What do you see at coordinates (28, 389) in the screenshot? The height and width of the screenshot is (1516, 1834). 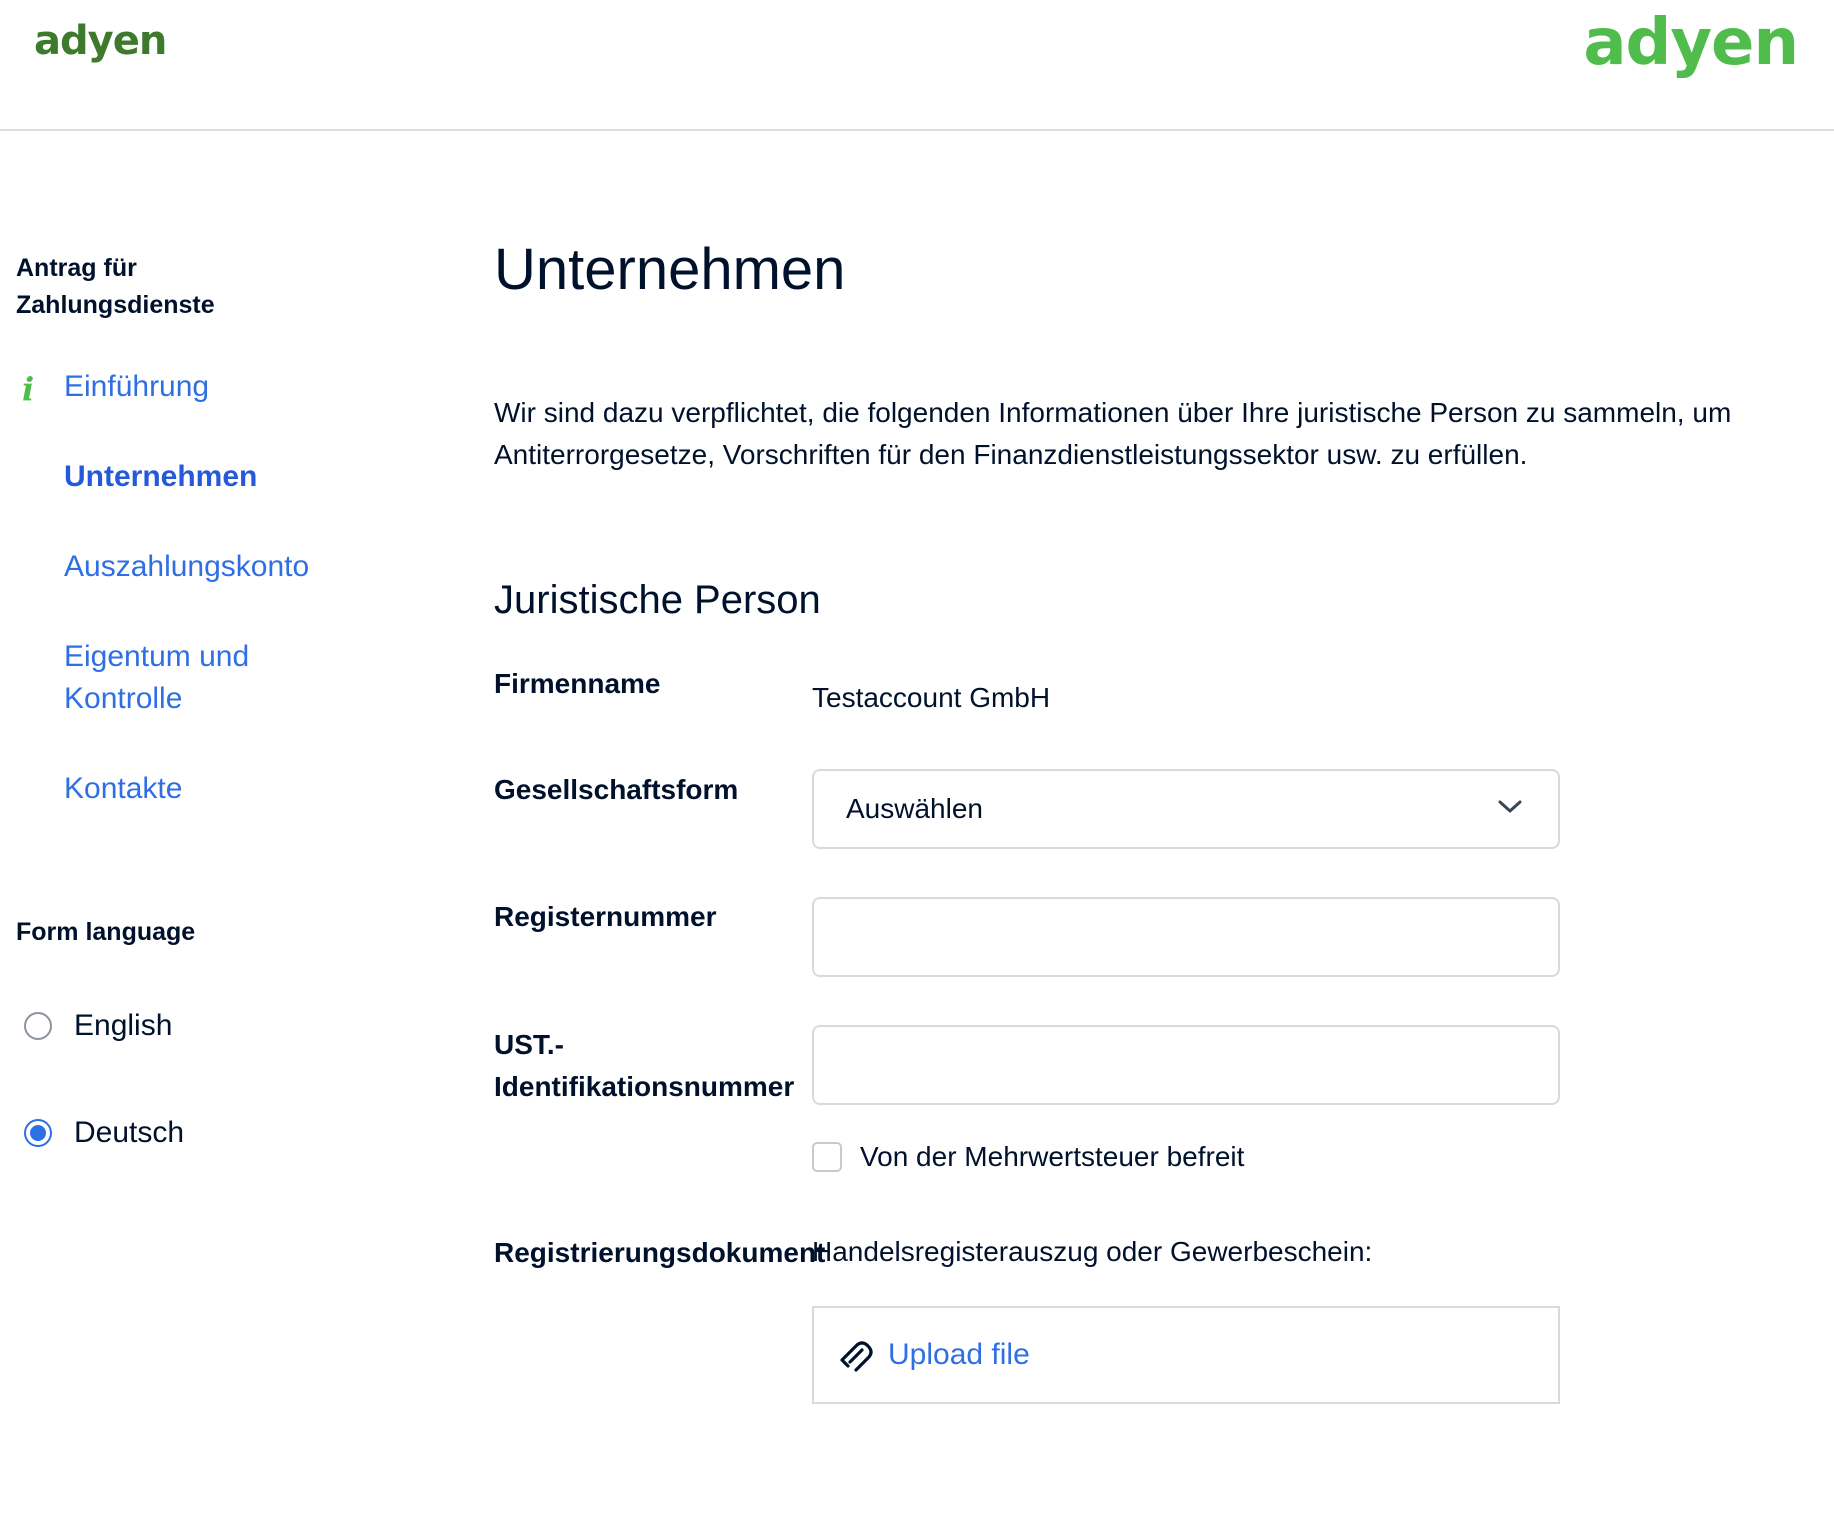 I see `info-icon: i` at bounding box center [28, 389].